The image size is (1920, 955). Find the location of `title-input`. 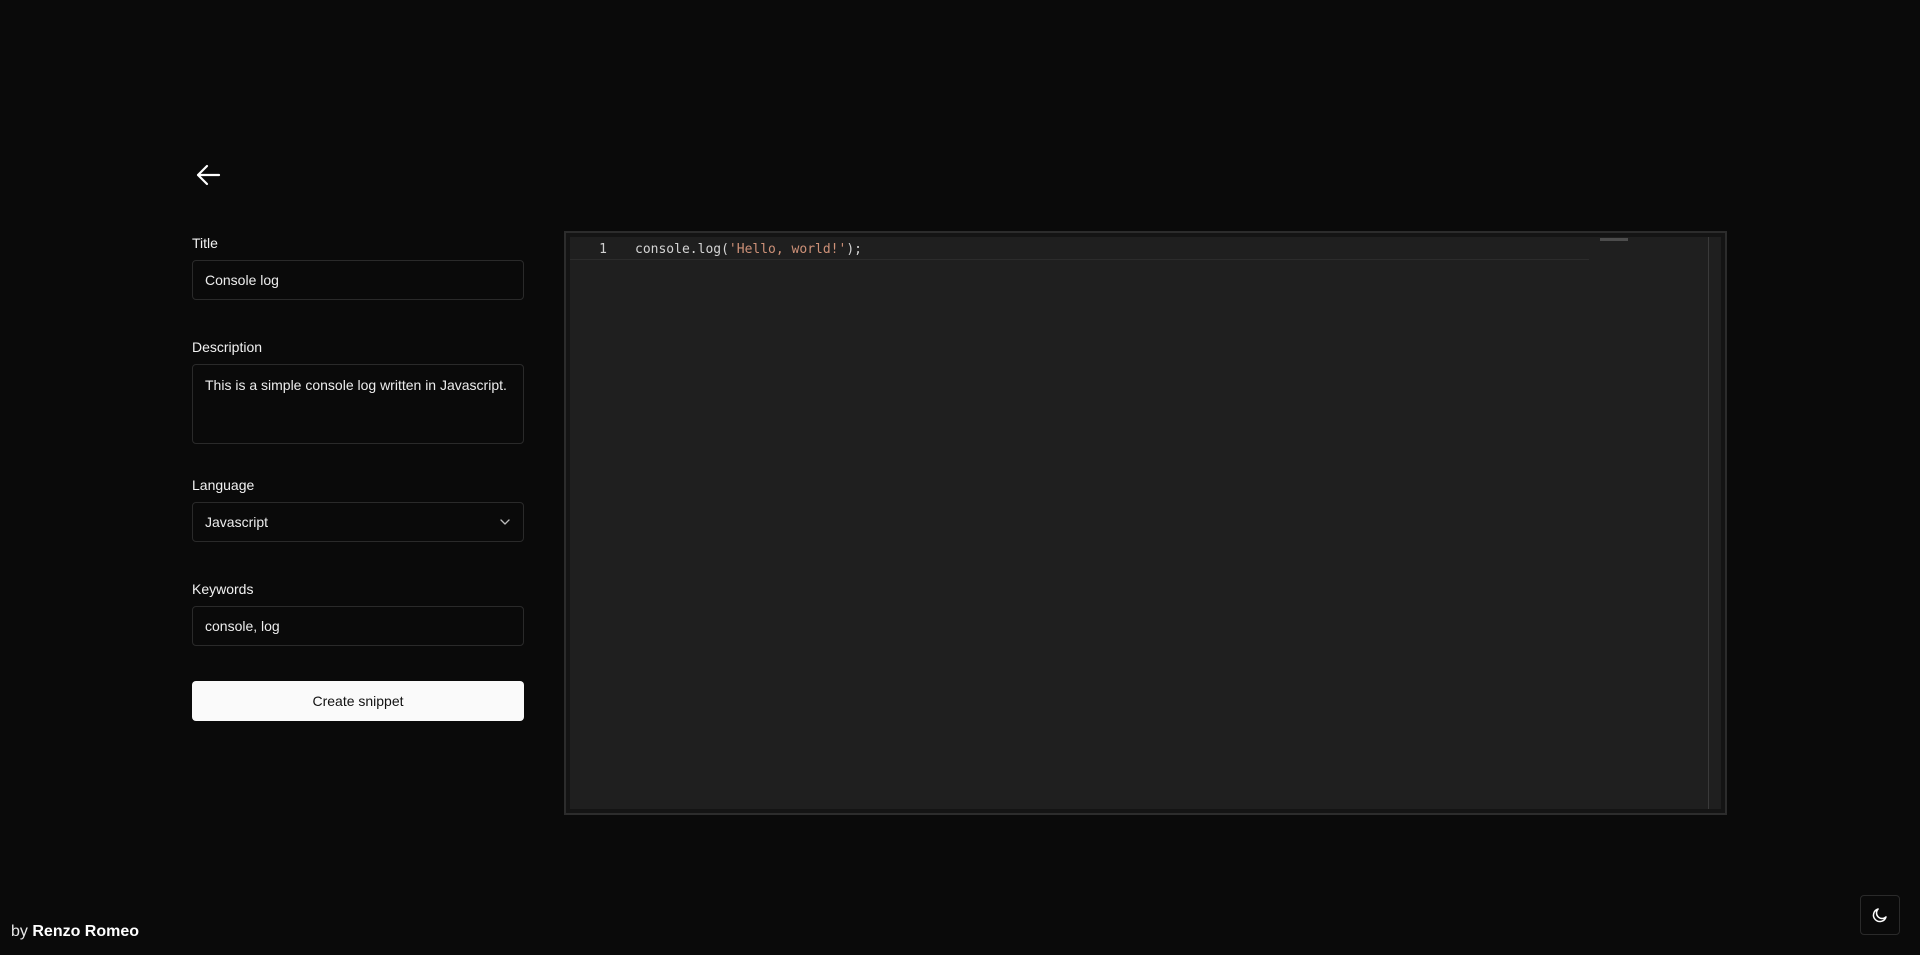

title-input is located at coordinates (358, 280).